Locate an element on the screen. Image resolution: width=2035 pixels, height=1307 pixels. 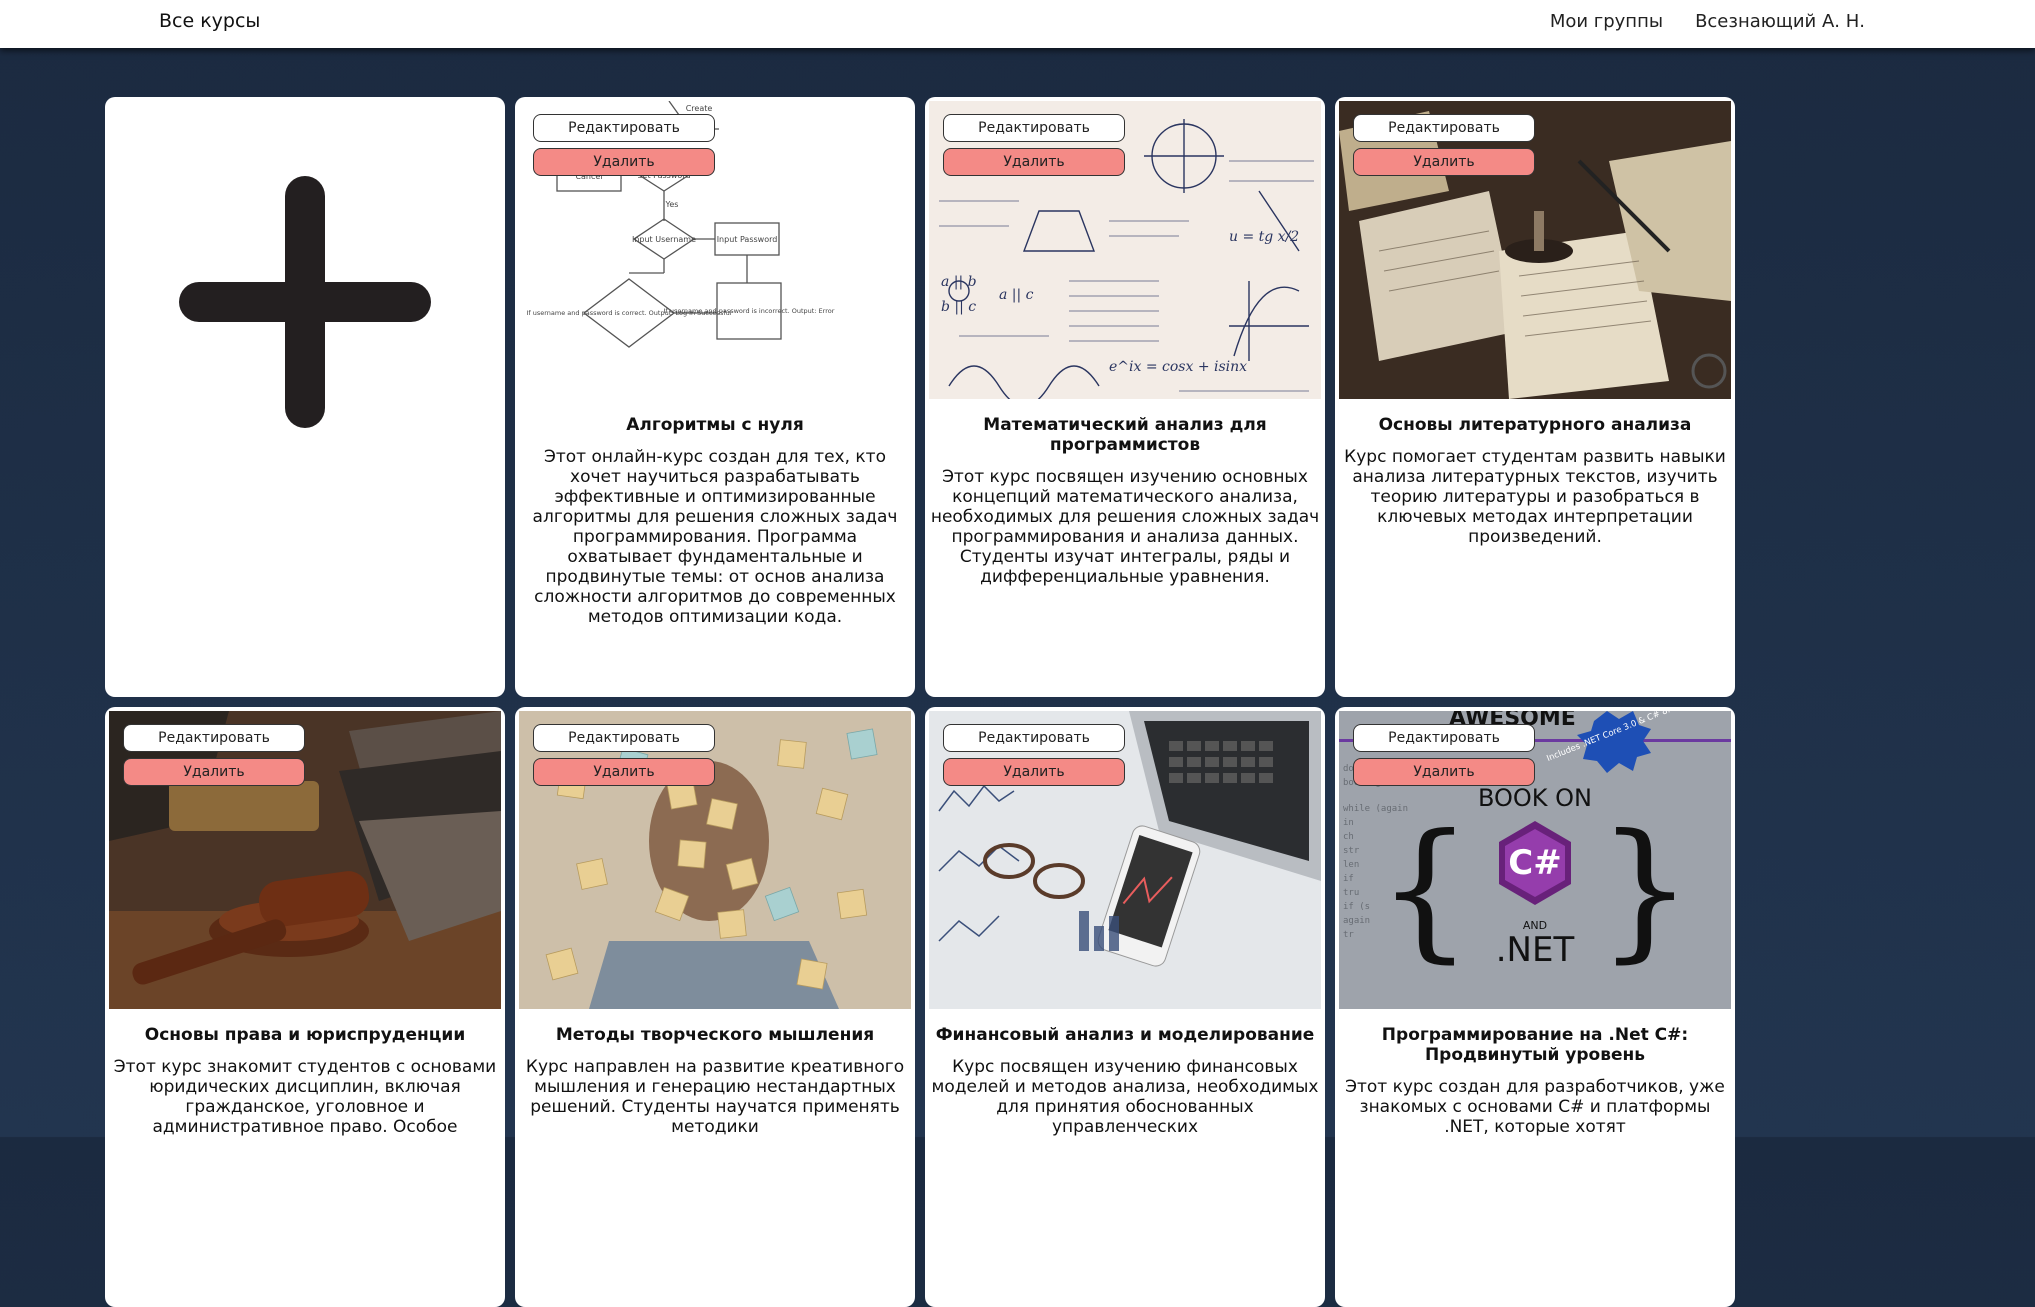
top-navbar: Все курсы Мои группы Всезнающий А. Н. is located at coordinates (1017, 24).